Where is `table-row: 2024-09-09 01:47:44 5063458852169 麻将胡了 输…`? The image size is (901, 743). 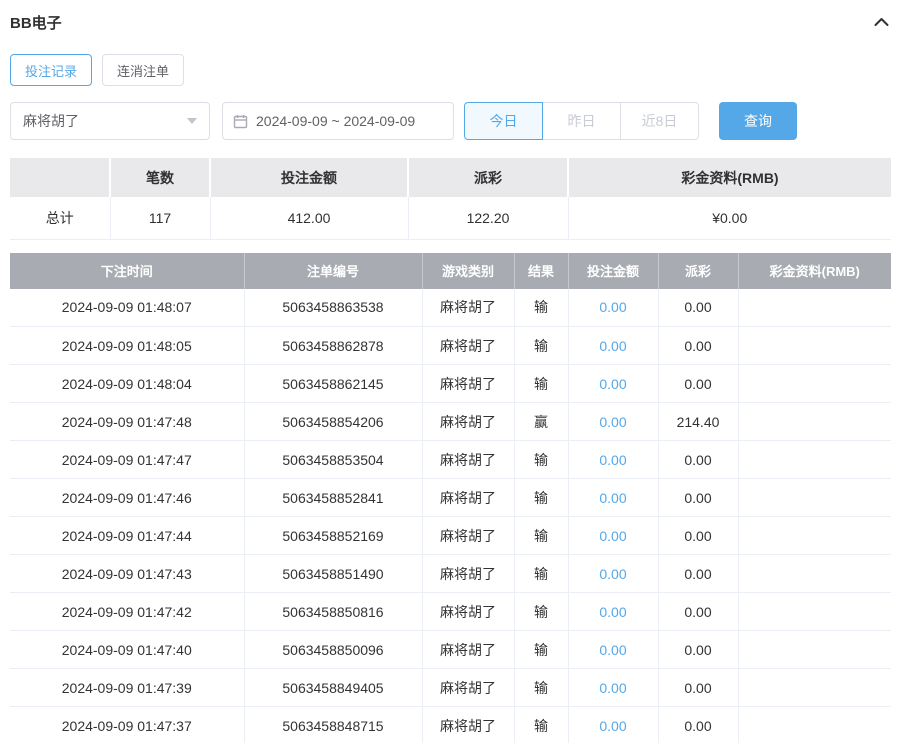 table-row: 2024-09-09 01:47:44 5063458852169 麻将胡了 输… is located at coordinates (450, 535).